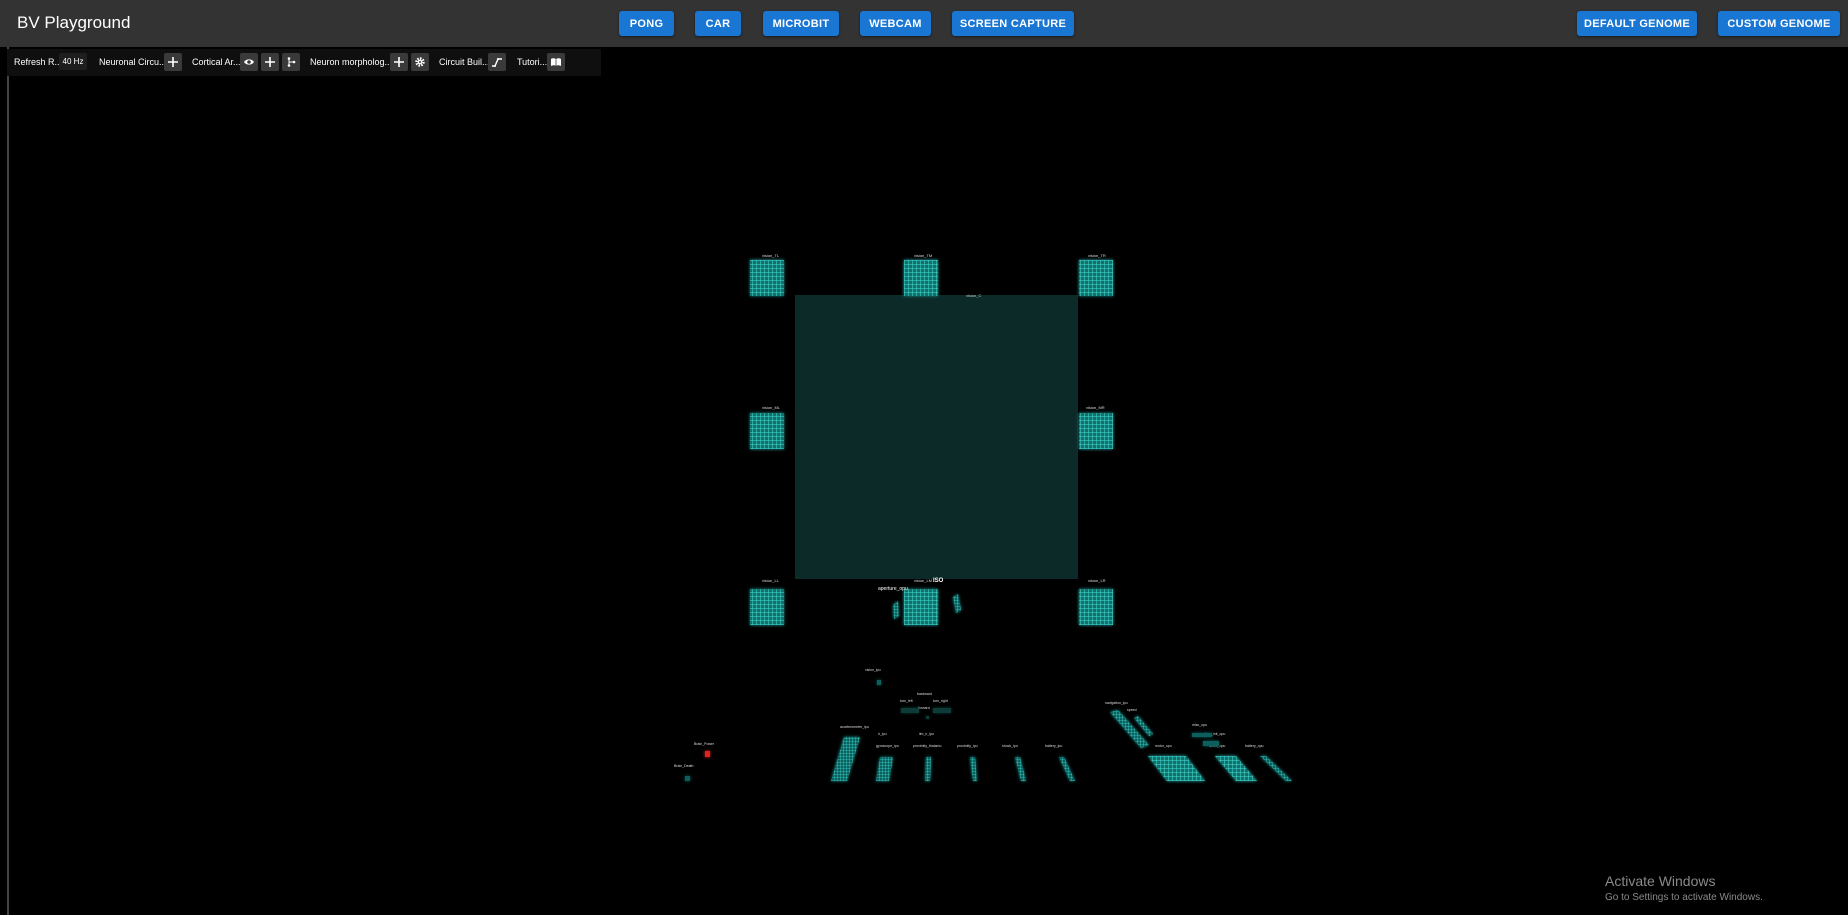 This screenshot has width=1848, height=915. Describe the element at coordinates (893, 589) in the screenshot. I see `aperture-label: aperture_opu` at that location.